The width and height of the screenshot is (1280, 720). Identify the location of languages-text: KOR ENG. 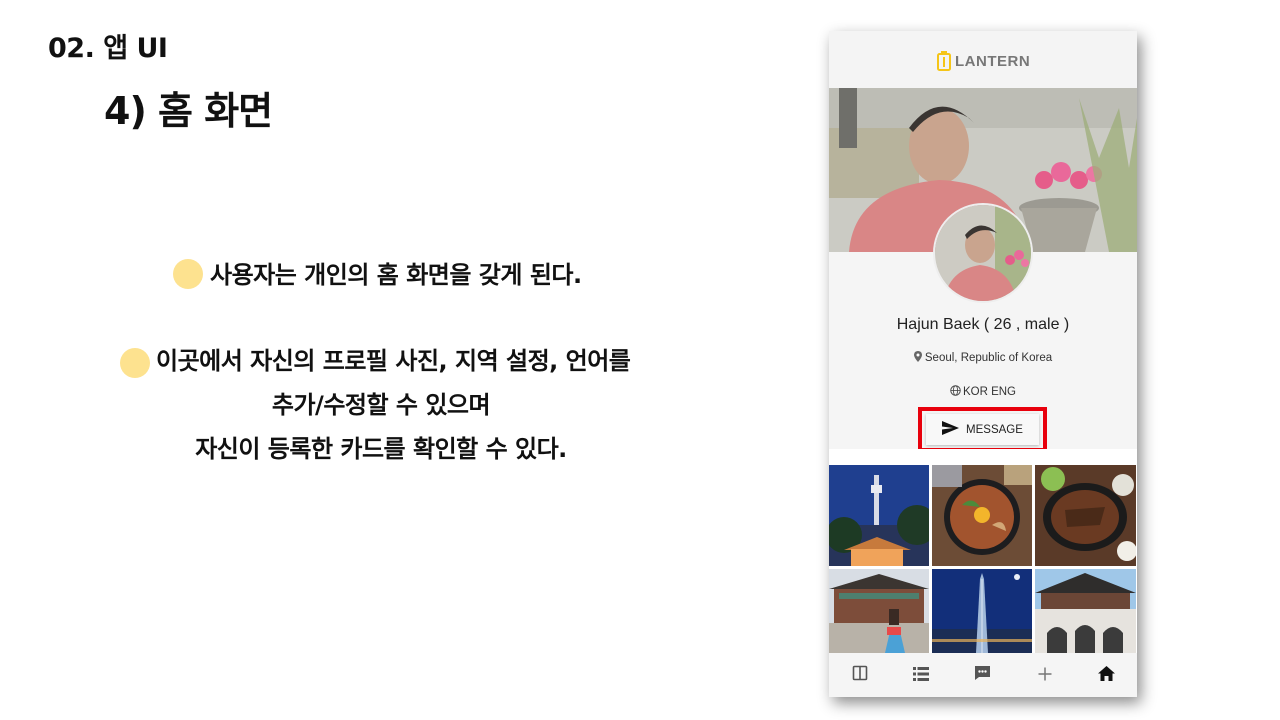
(989, 392).